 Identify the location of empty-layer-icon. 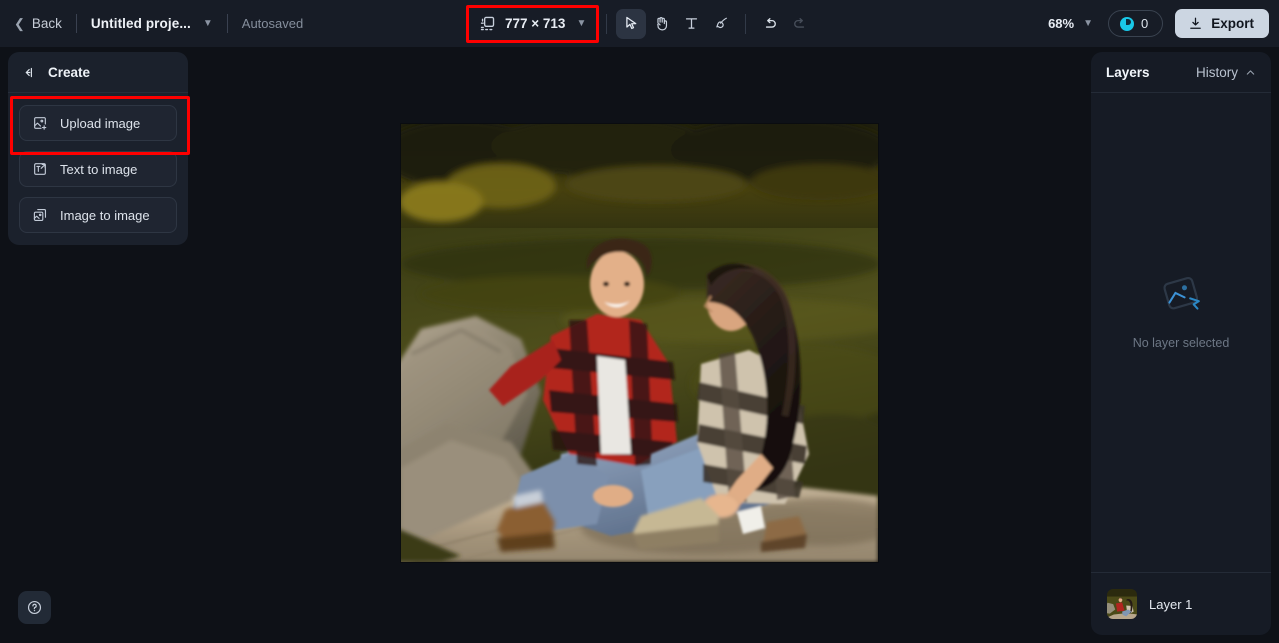
(1181, 294).